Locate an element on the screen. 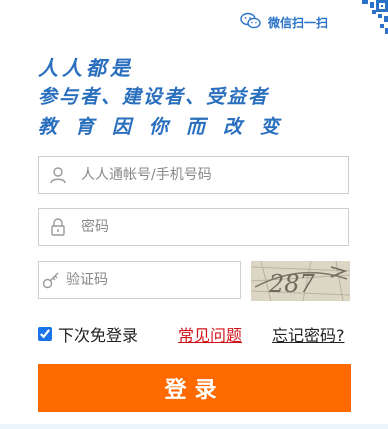 The height and width of the screenshot is (429, 388). wechat-scan-label: 微信扫一扫 is located at coordinates (298, 22).